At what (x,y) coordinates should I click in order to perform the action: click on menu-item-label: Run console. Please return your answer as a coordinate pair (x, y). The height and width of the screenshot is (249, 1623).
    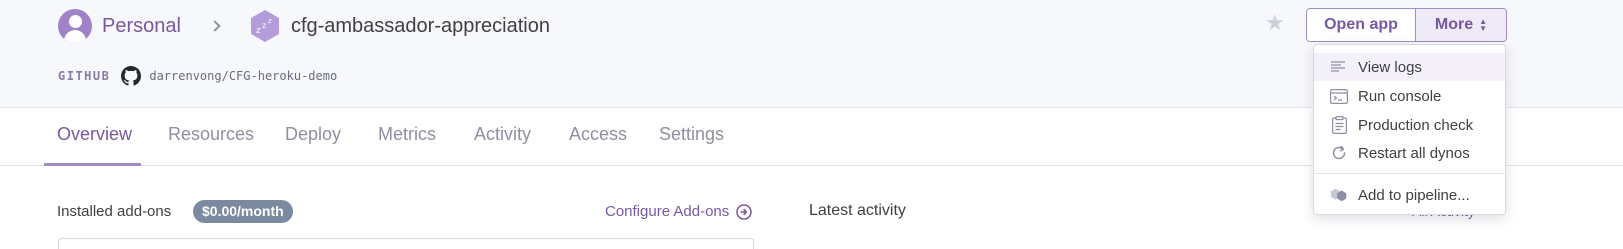
    Looking at the image, I should click on (1400, 96).